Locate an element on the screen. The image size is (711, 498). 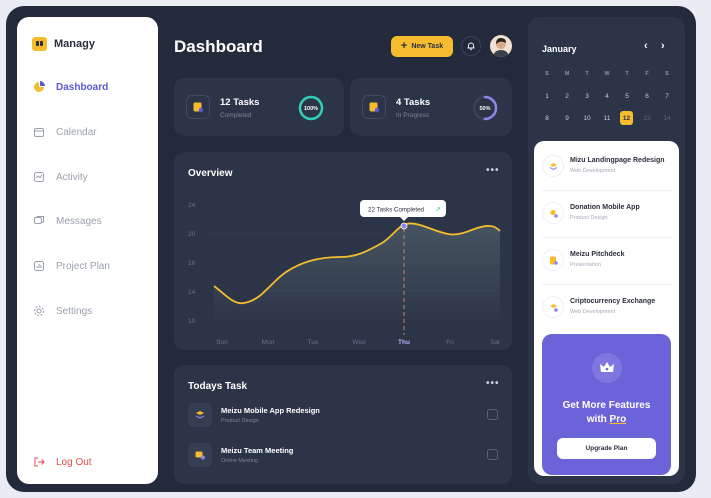
stat-card-in-progress: 4 Tasks In Progress 50% is located at coordinates (431, 107).